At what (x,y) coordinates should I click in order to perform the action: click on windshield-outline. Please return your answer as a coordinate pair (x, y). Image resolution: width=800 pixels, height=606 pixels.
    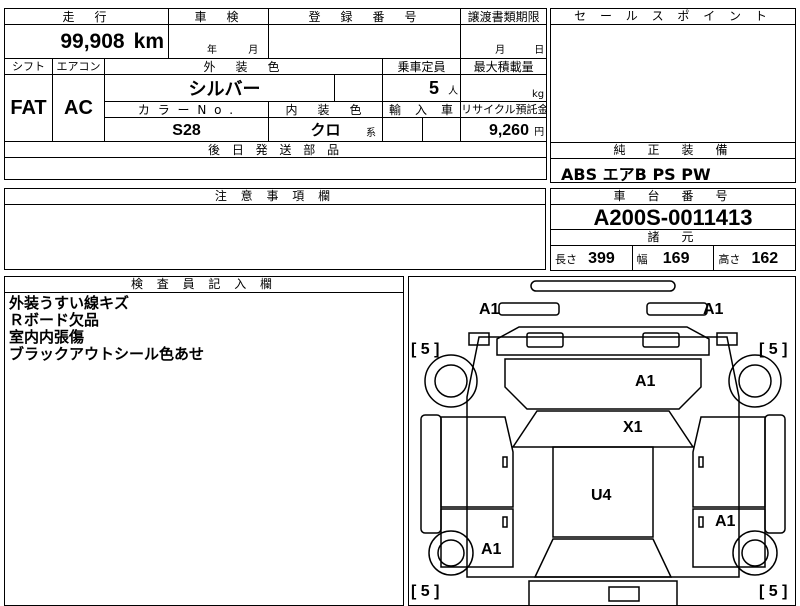
    Looking at the image, I should click on (603, 429).